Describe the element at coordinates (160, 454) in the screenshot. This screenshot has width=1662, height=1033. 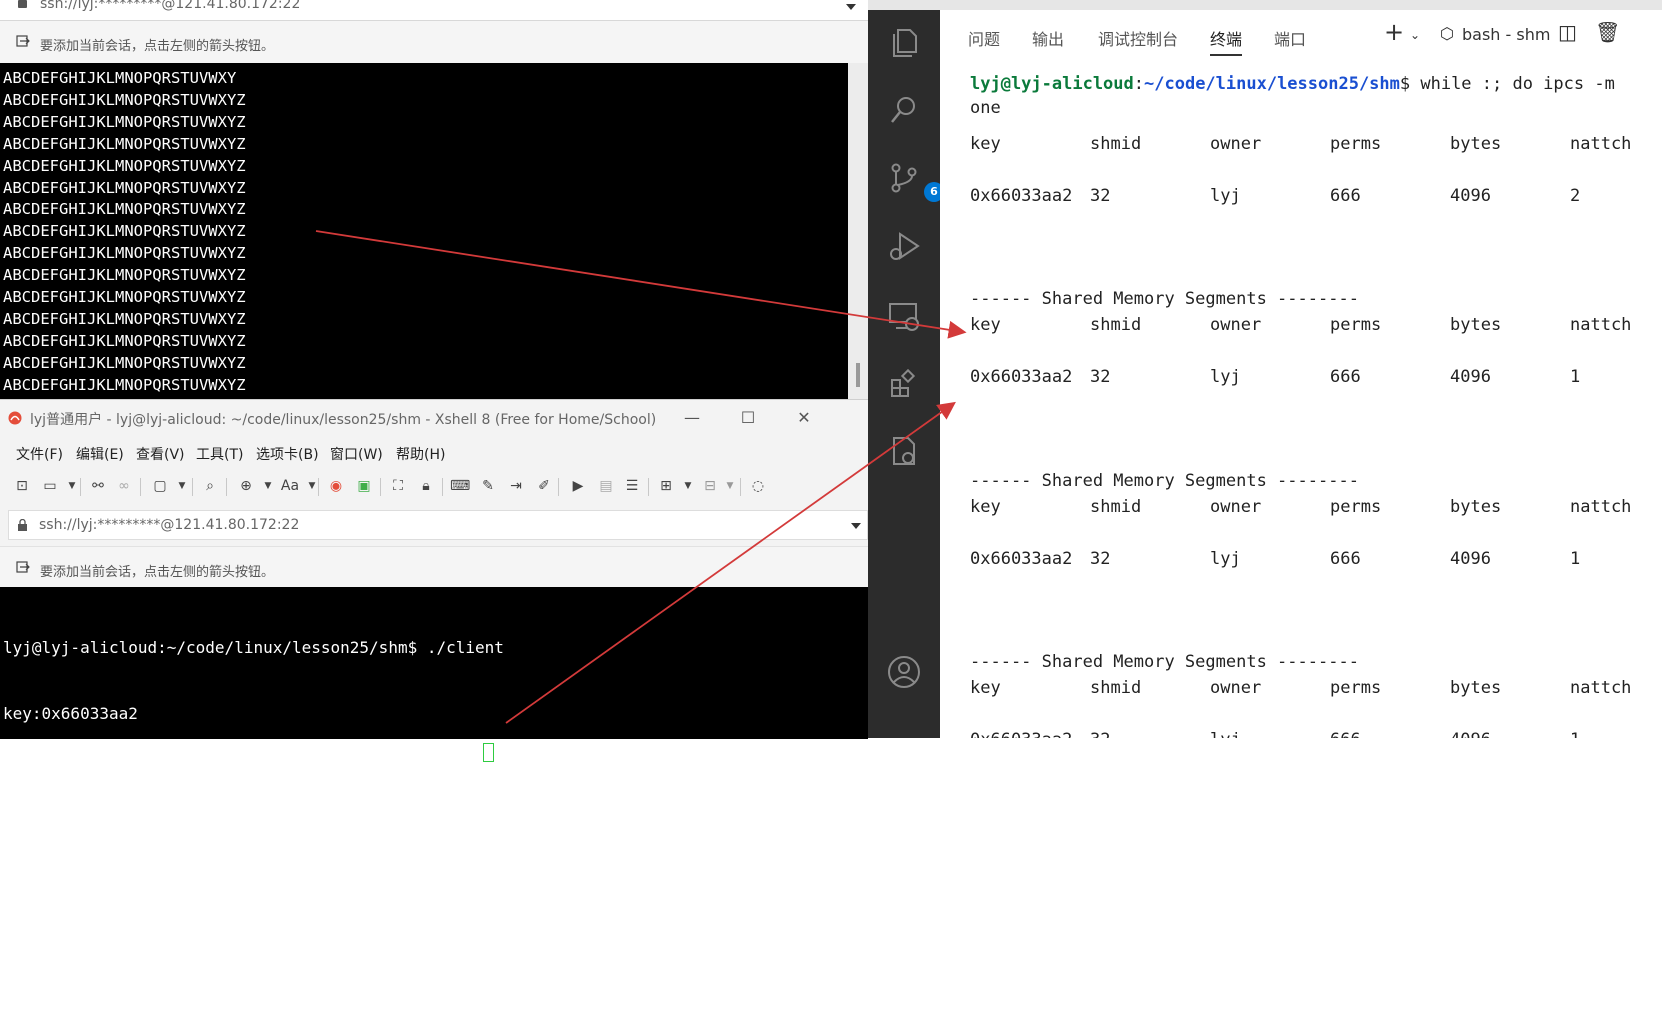
I see `menu-view: 查看(V)` at that location.